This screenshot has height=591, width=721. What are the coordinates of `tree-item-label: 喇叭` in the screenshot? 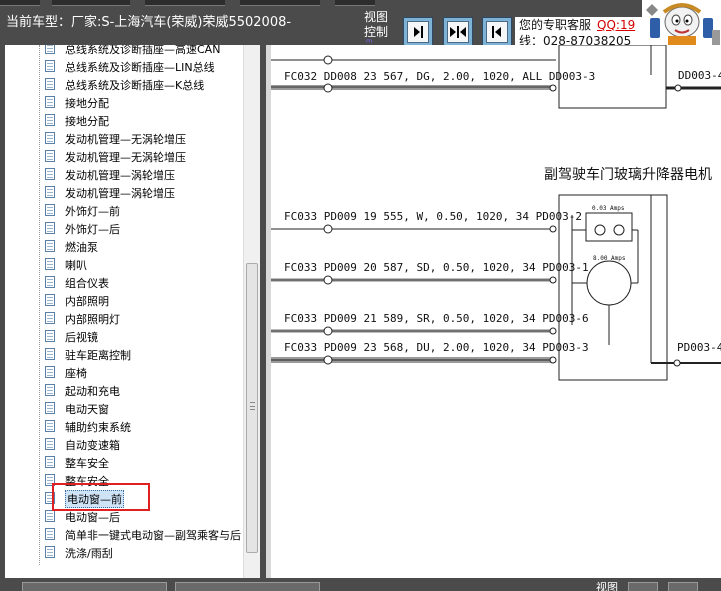 It's located at (76, 265).